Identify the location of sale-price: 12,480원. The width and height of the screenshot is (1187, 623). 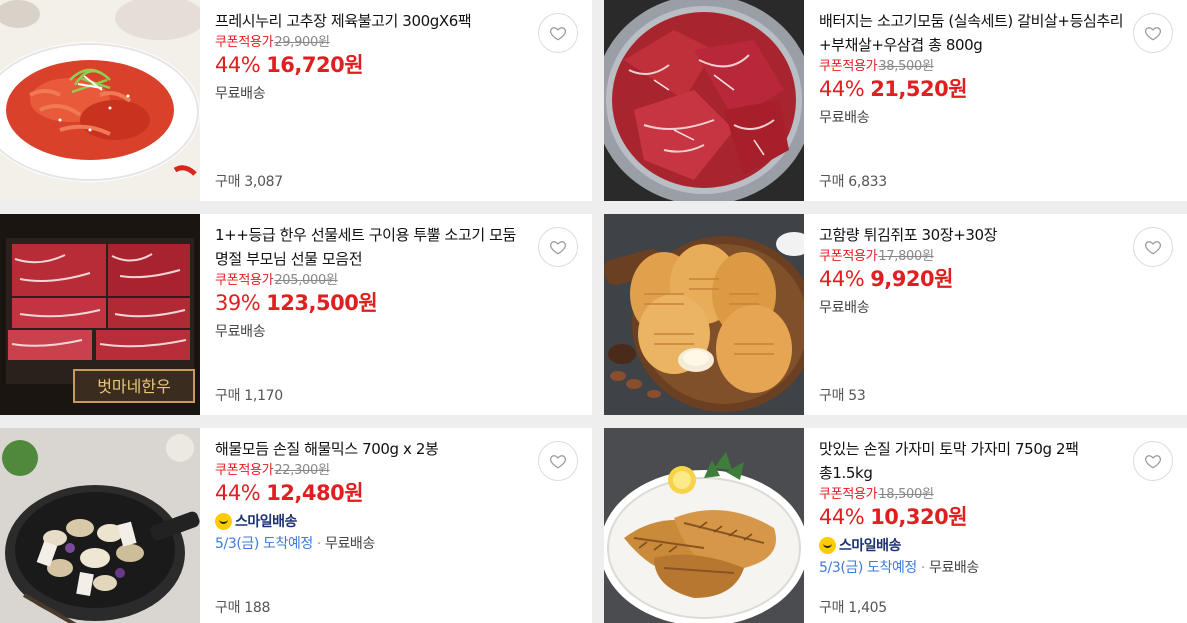
(315, 493).